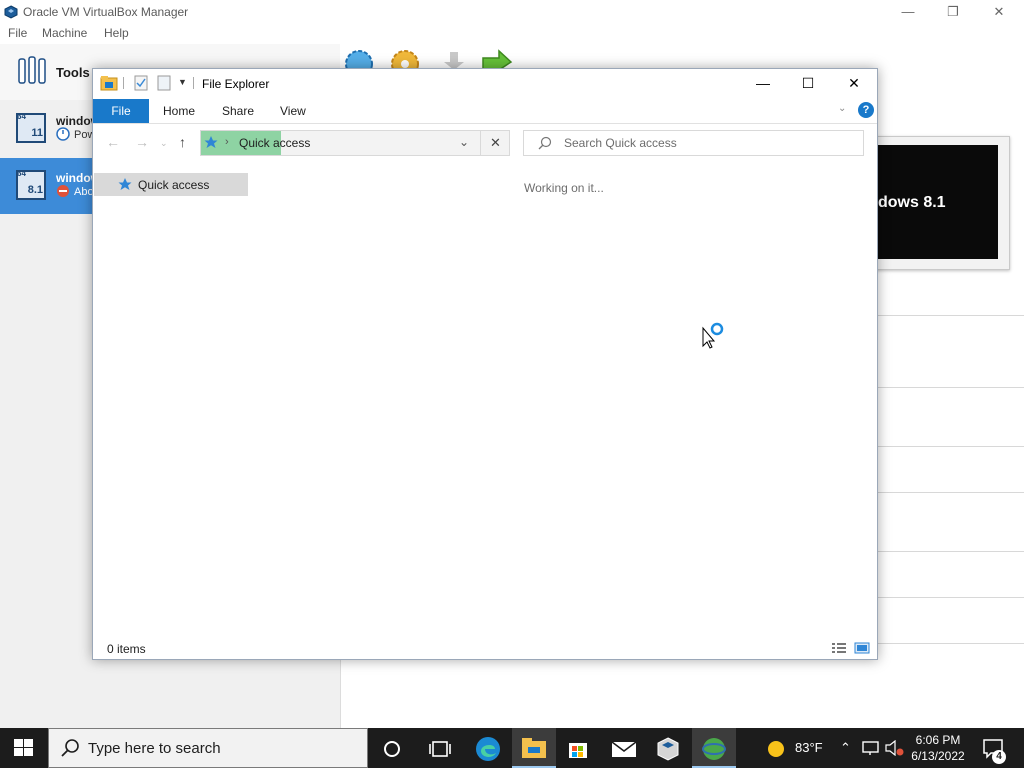  What do you see at coordinates (142, 142) in the screenshot?
I see `forward-arrow-icon: →` at bounding box center [142, 142].